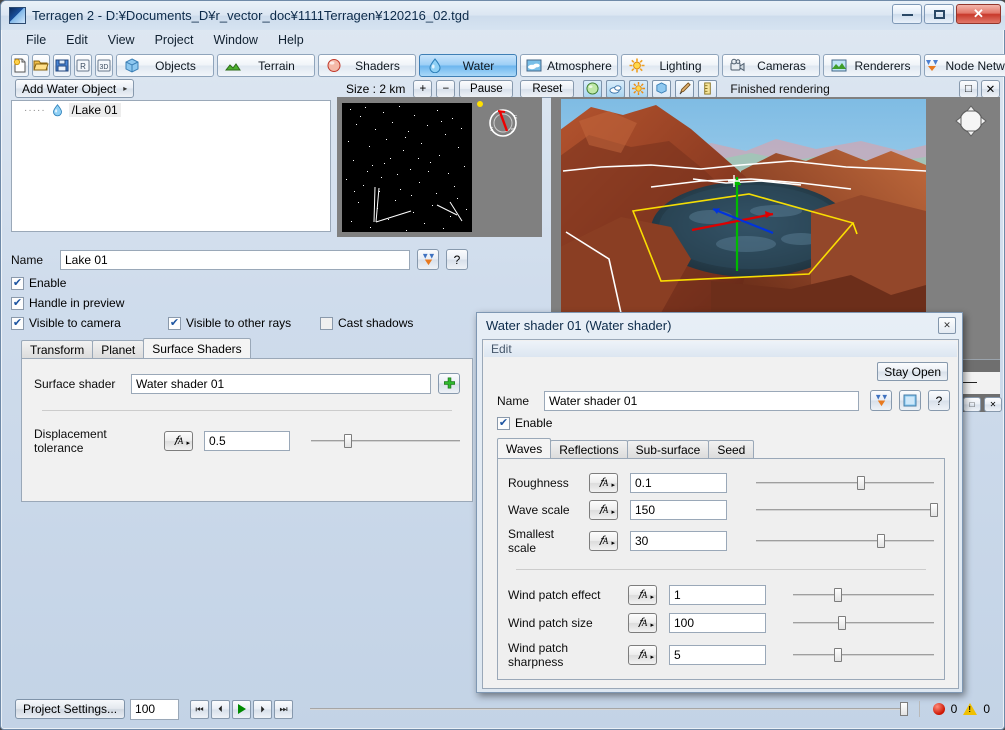 This screenshot has height=730, width=1005. What do you see at coordinates (907, 14) in the screenshot?
I see `minimize-button` at bounding box center [907, 14].